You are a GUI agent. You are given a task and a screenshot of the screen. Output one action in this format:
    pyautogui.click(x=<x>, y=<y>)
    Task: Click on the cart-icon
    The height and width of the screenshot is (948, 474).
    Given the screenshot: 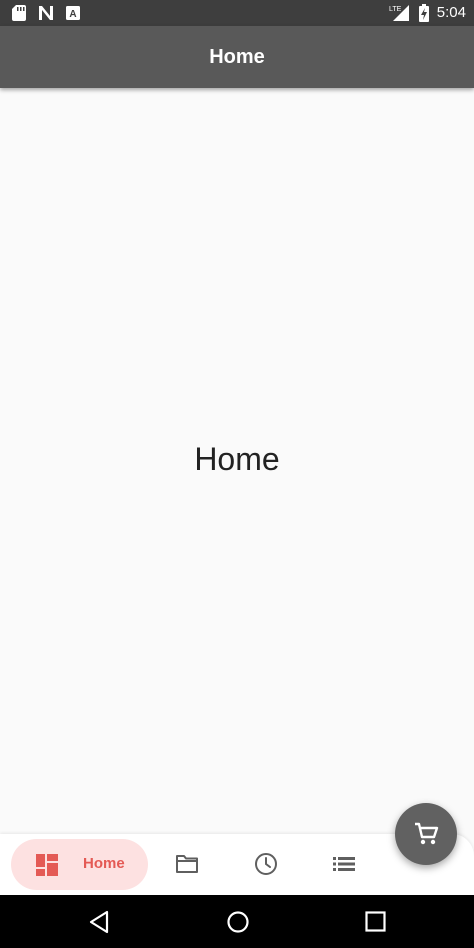 What is the action you would take?
    pyautogui.click(x=427, y=833)
    